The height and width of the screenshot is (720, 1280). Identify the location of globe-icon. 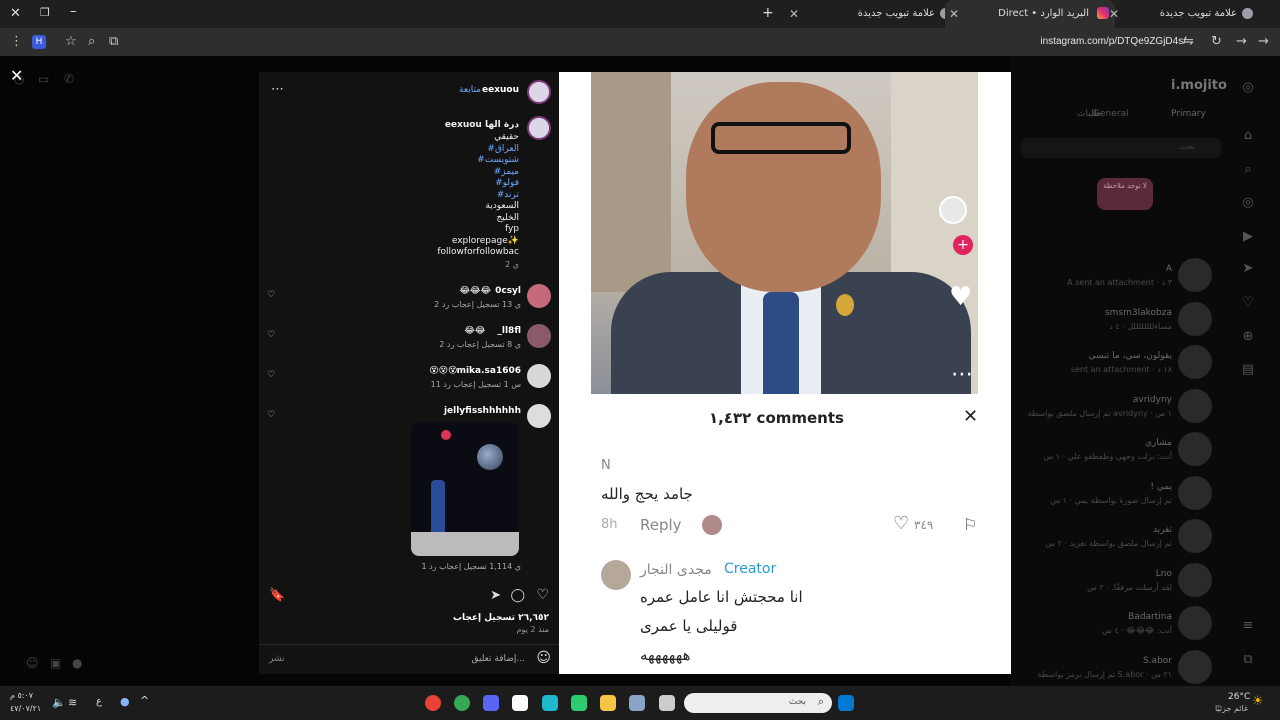
(1247, 13).